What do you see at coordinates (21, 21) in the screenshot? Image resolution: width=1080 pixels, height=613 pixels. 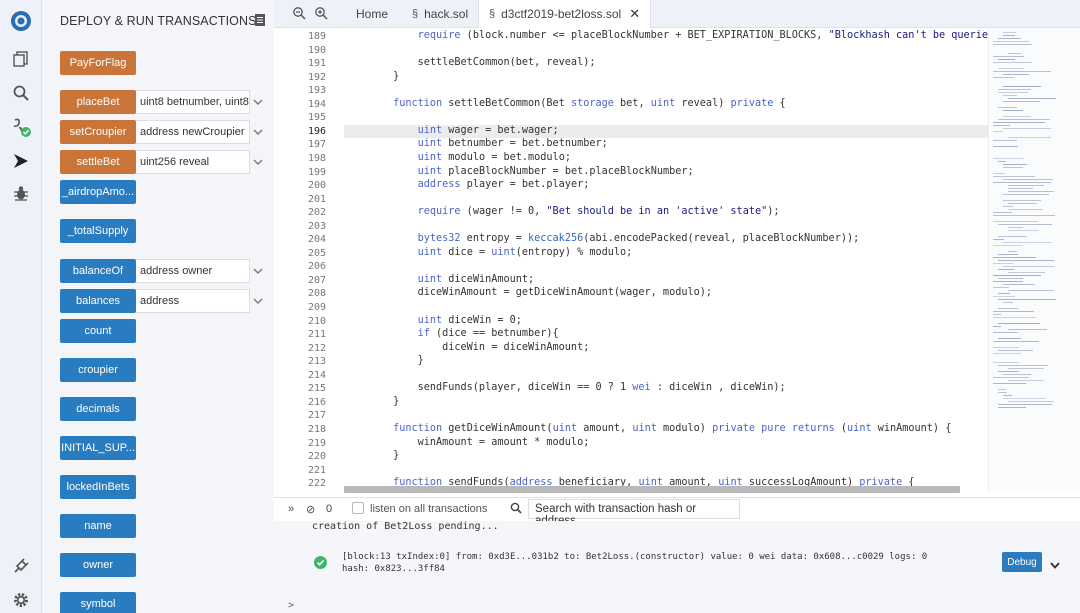 I see `remix-logo-icon` at bounding box center [21, 21].